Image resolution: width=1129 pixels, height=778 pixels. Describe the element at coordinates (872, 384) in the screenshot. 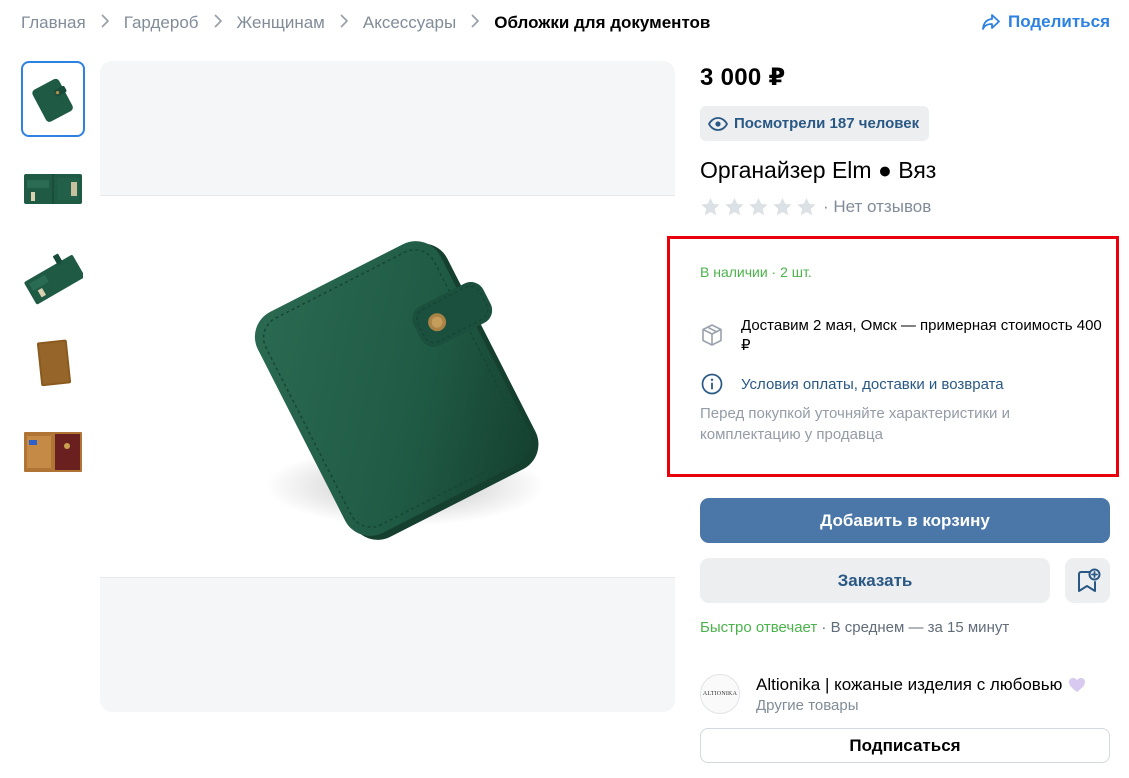

I see `terms-label: Условия оплаты, доставки и возврата` at that location.